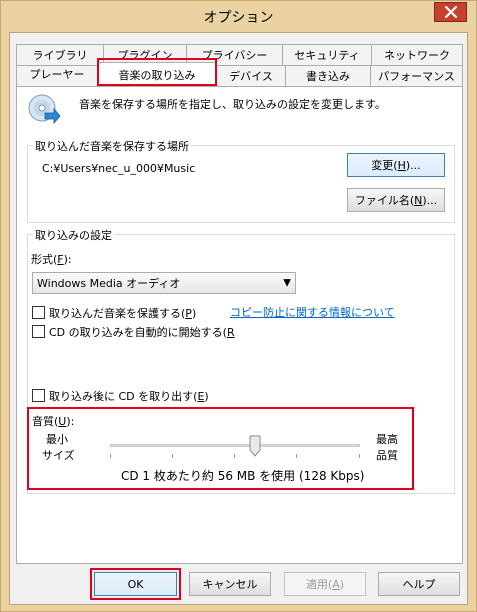 The width and height of the screenshot is (477, 612). I want to click on quality-max-label-line2: 品質, so click(387, 455).